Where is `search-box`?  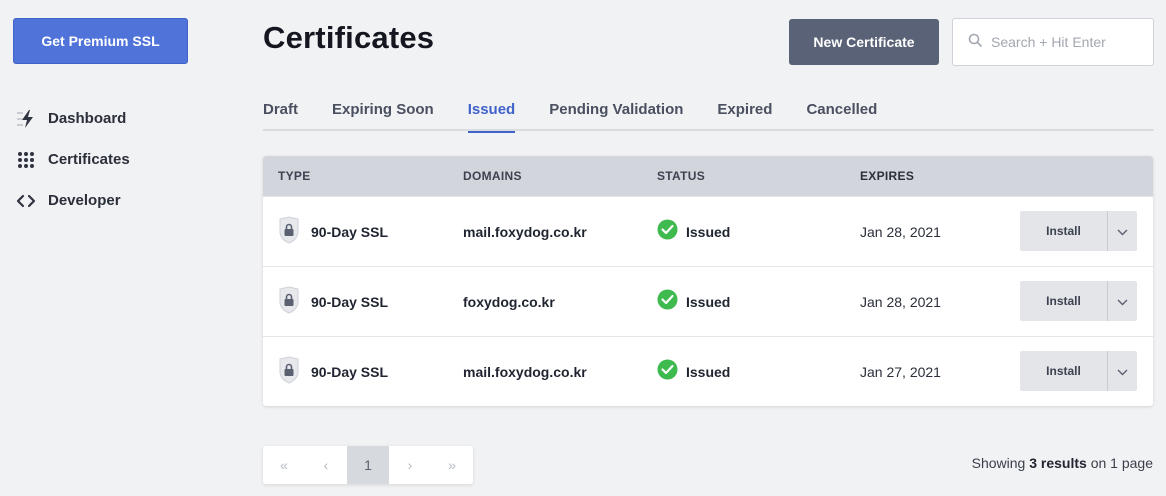
search-box is located at coordinates (1053, 42).